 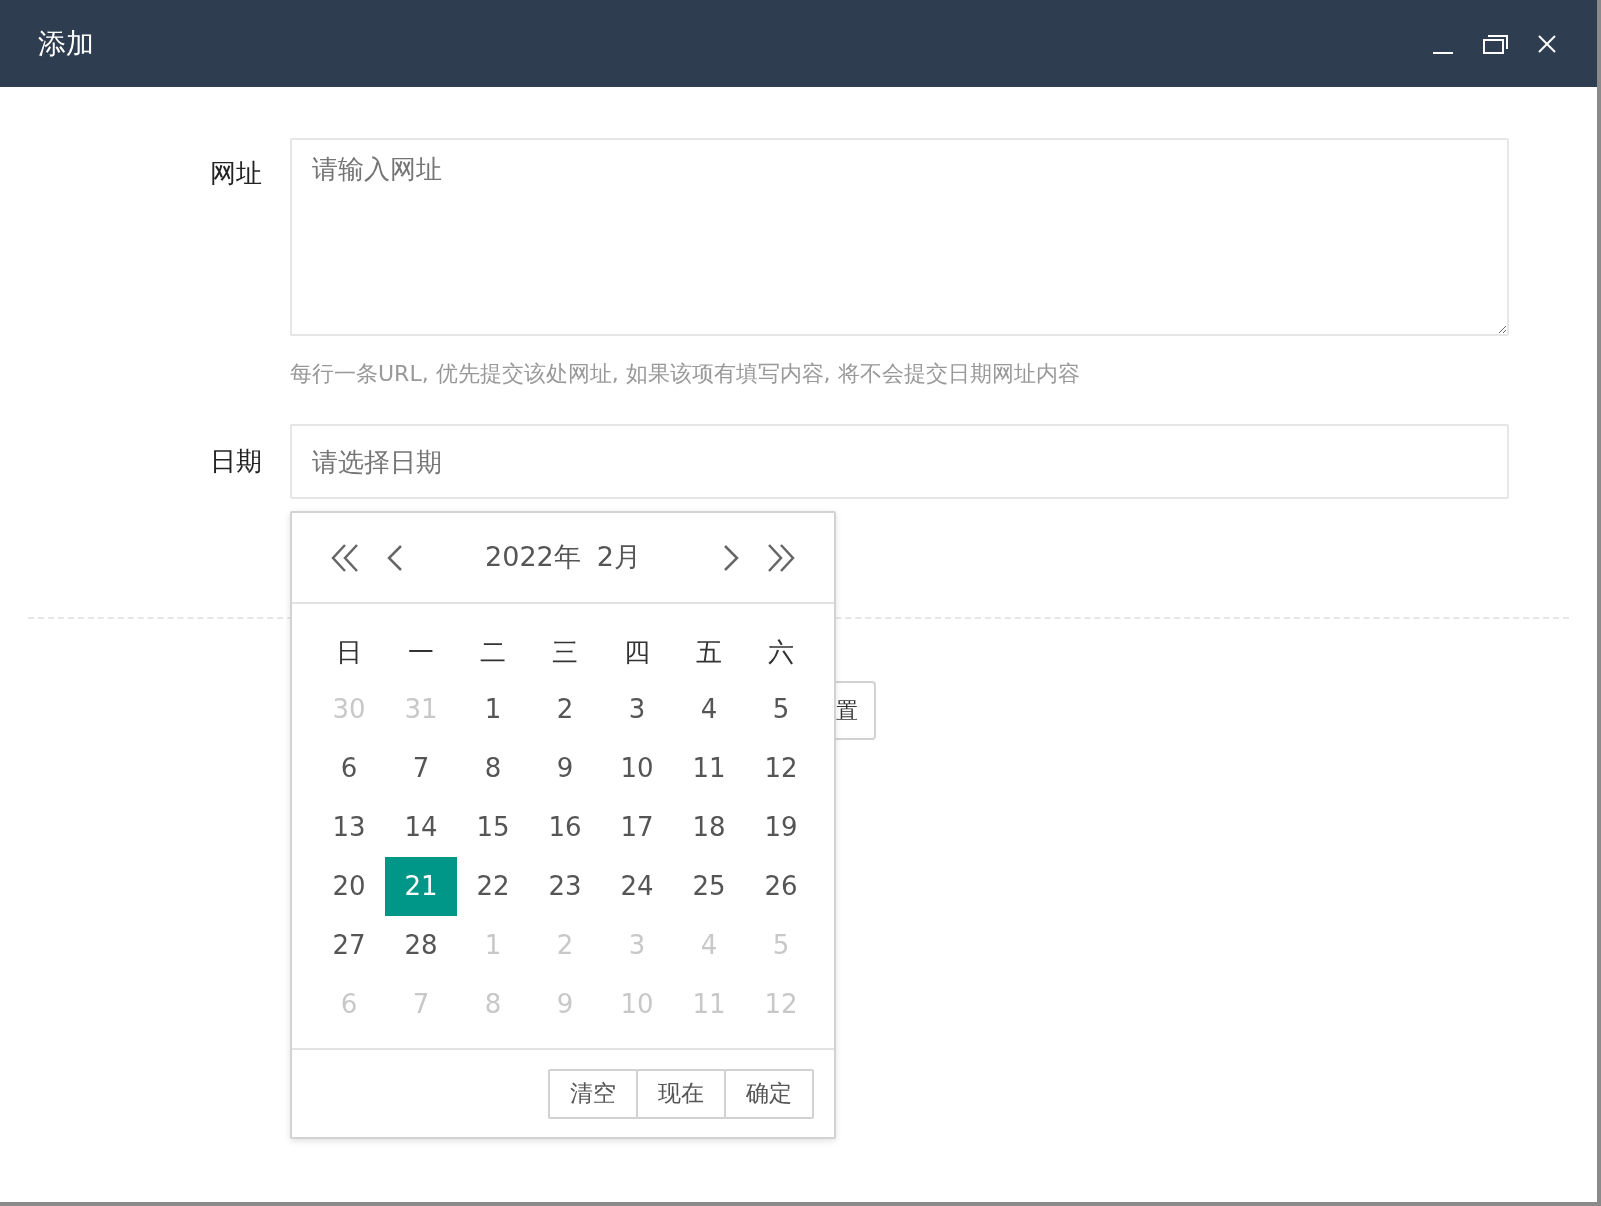 What do you see at coordinates (421, 652) in the screenshot?
I see `weekday-label: 一` at bounding box center [421, 652].